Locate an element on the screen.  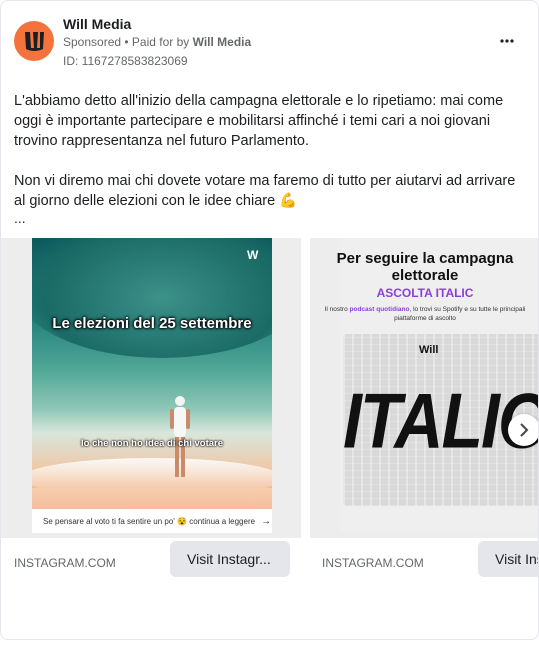
card-2-image-subtitle: ASCOLTA ITALIC is located at coordinates (425, 293).